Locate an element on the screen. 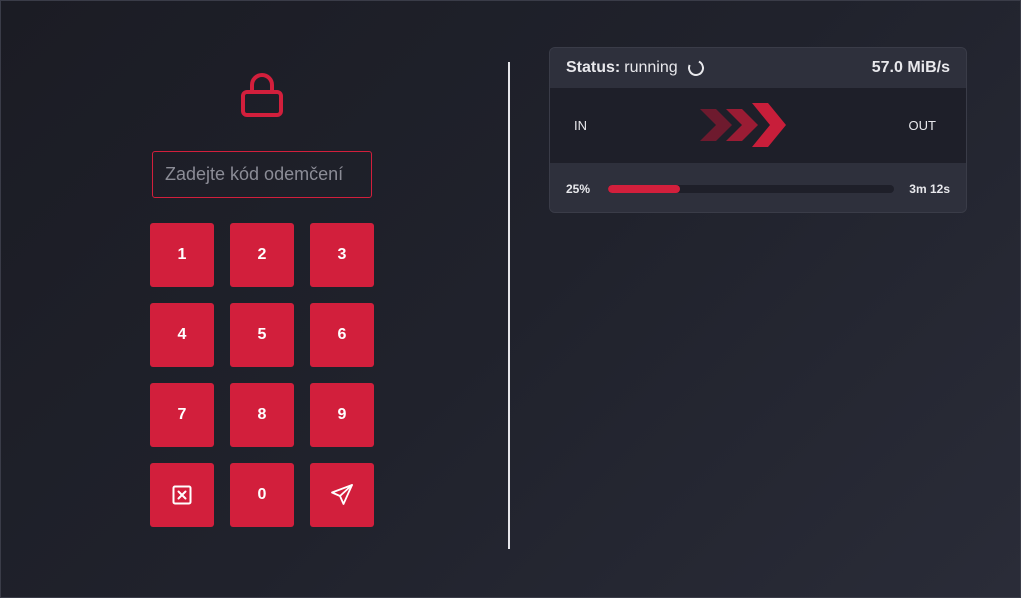 Image resolution: width=1021 pixels, height=598 pixels. key-9: 9 is located at coordinates (342, 415).